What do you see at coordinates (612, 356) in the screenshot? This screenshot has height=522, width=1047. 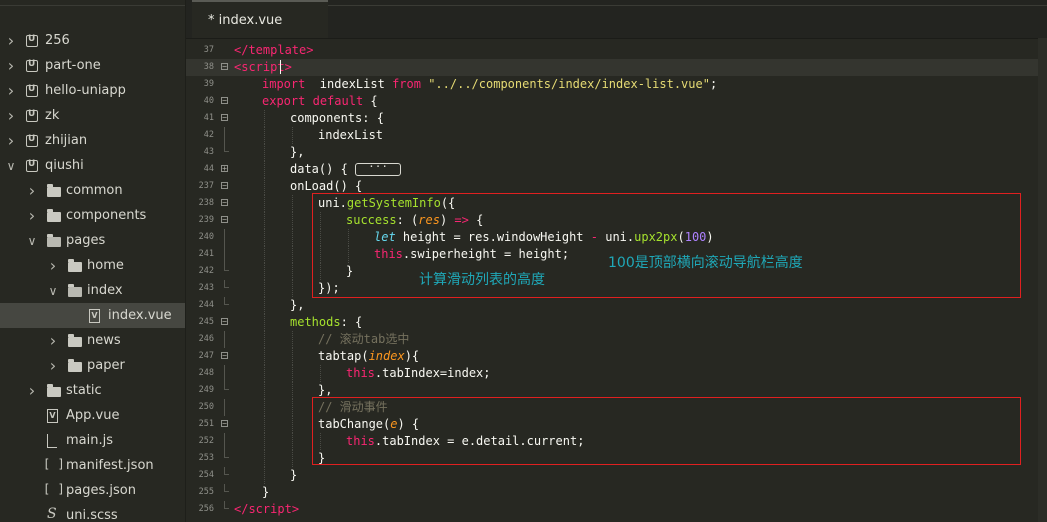 I see `code-line: 247− tabtap(index){` at bounding box center [612, 356].